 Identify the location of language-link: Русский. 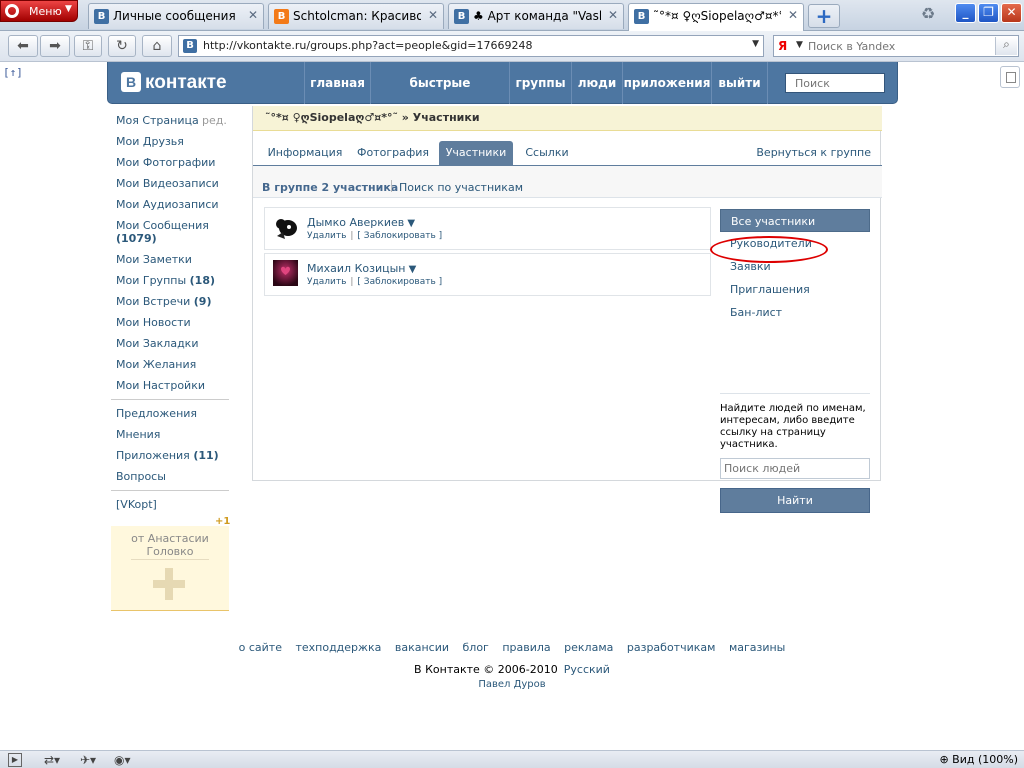
(587, 669).